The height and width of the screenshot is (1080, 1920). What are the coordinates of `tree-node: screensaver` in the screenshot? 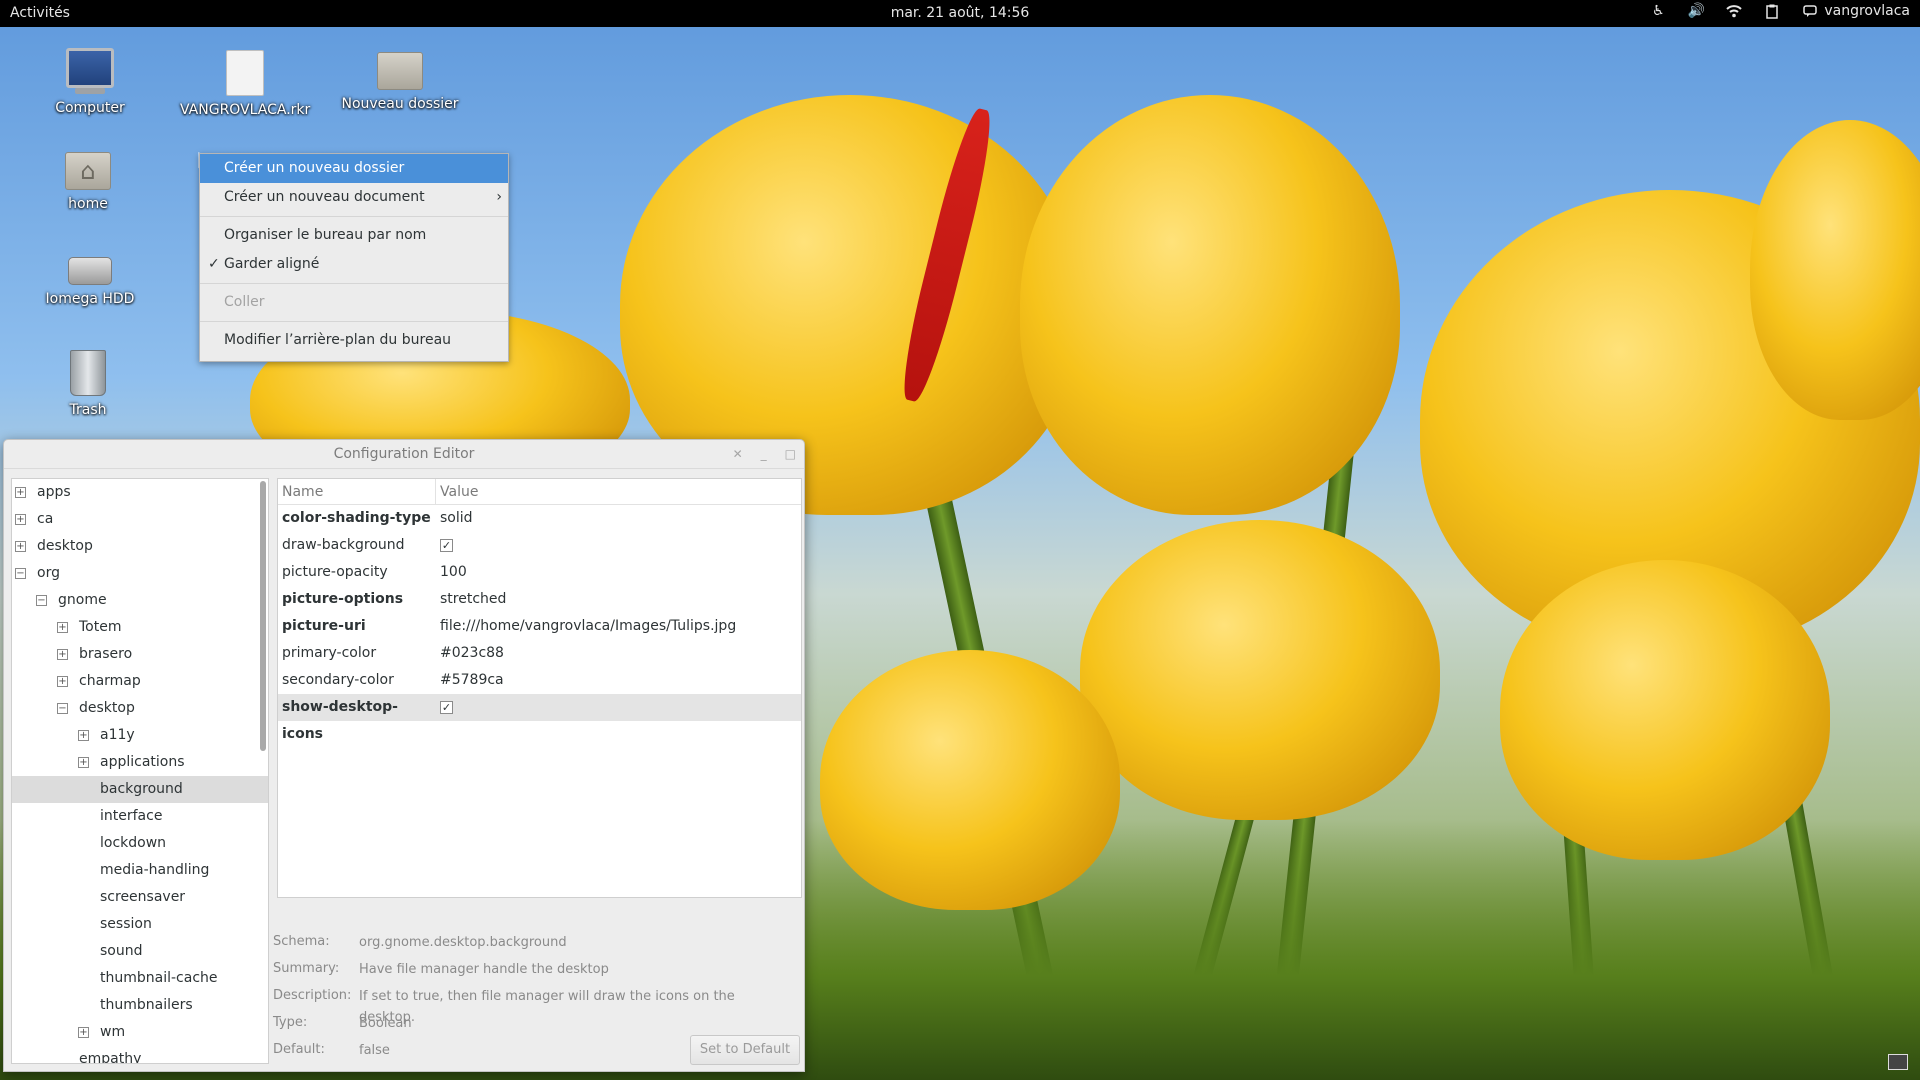 It's located at (140, 897).